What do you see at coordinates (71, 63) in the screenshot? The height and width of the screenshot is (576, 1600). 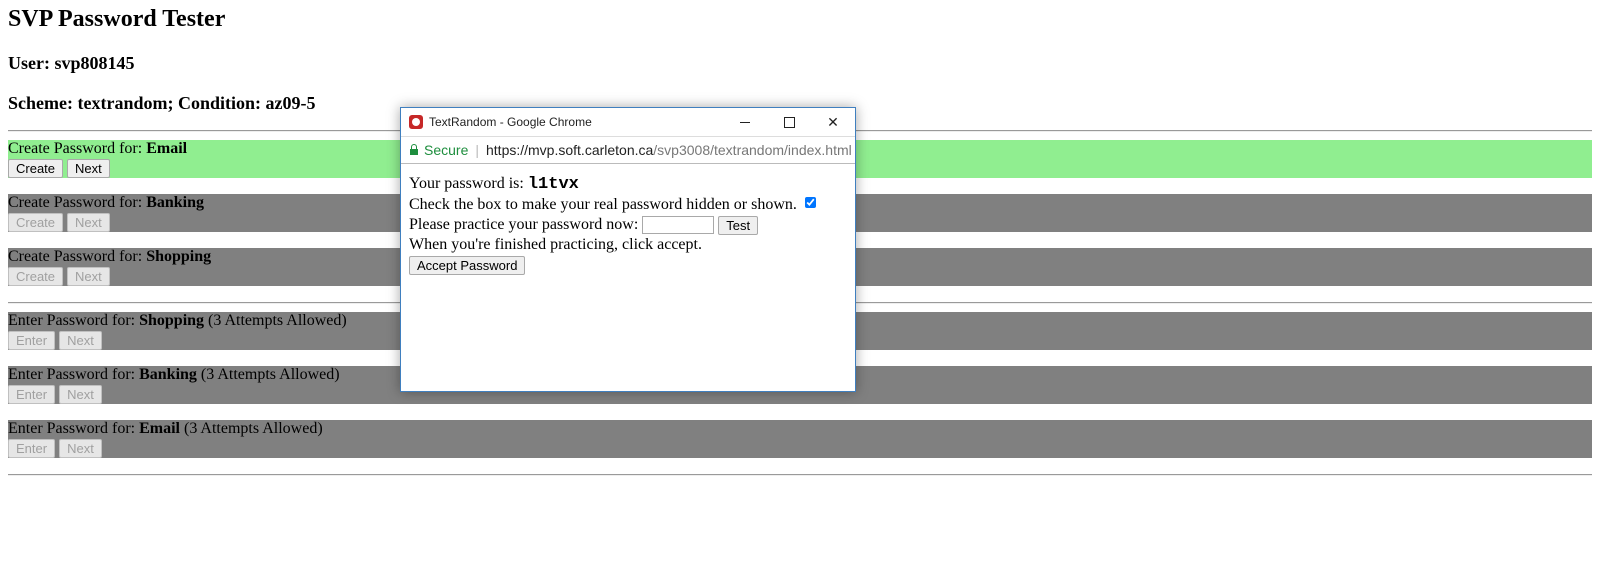 I see `user-heading: User: svp808145` at bounding box center [71, 63].